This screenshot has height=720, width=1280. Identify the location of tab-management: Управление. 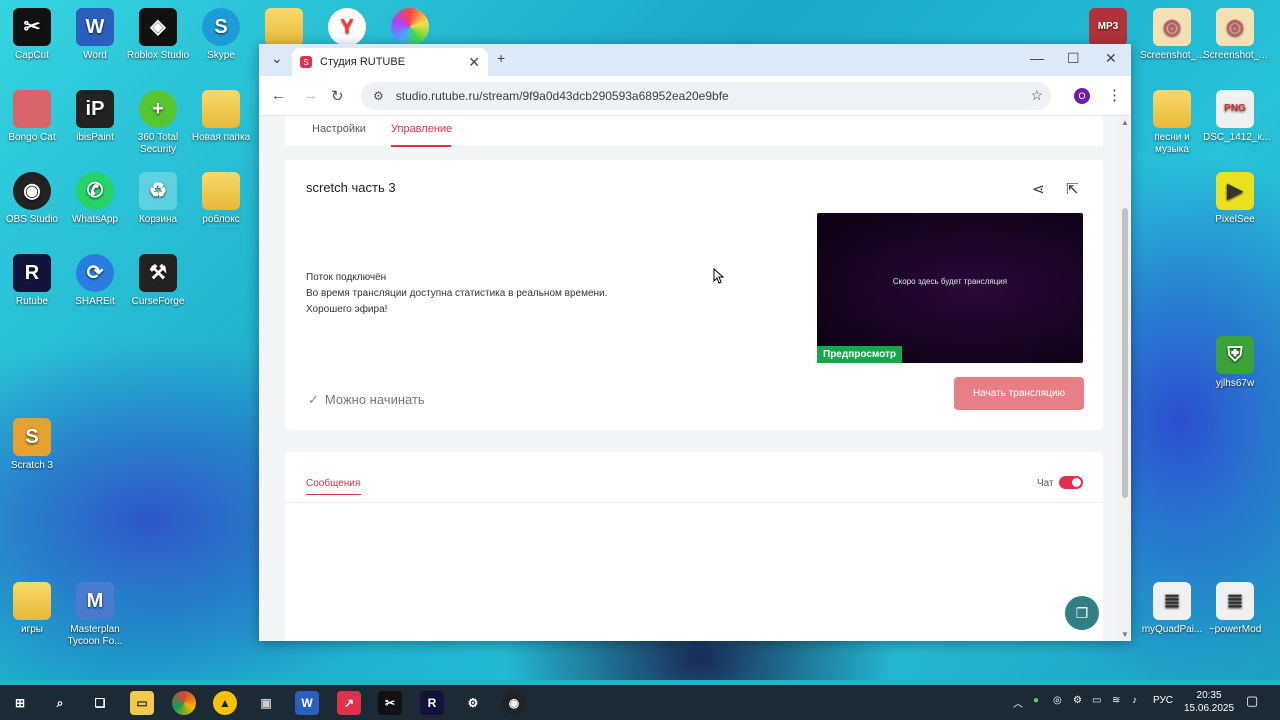
(421, 129).